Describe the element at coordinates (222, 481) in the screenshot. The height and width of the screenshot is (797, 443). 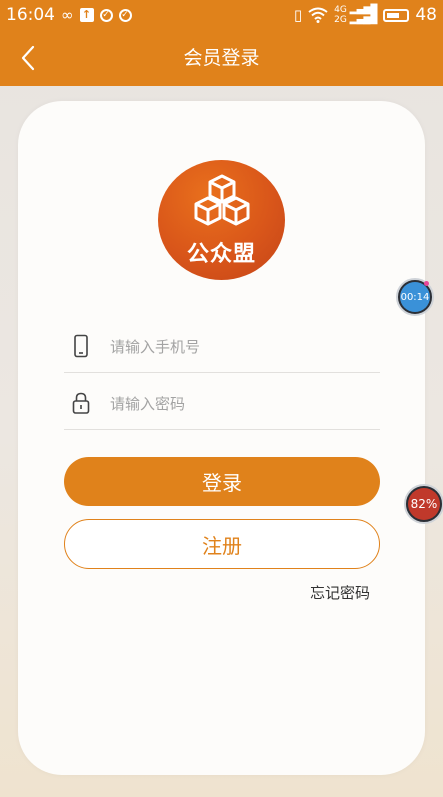
I see `login-button: 登录` at that location.